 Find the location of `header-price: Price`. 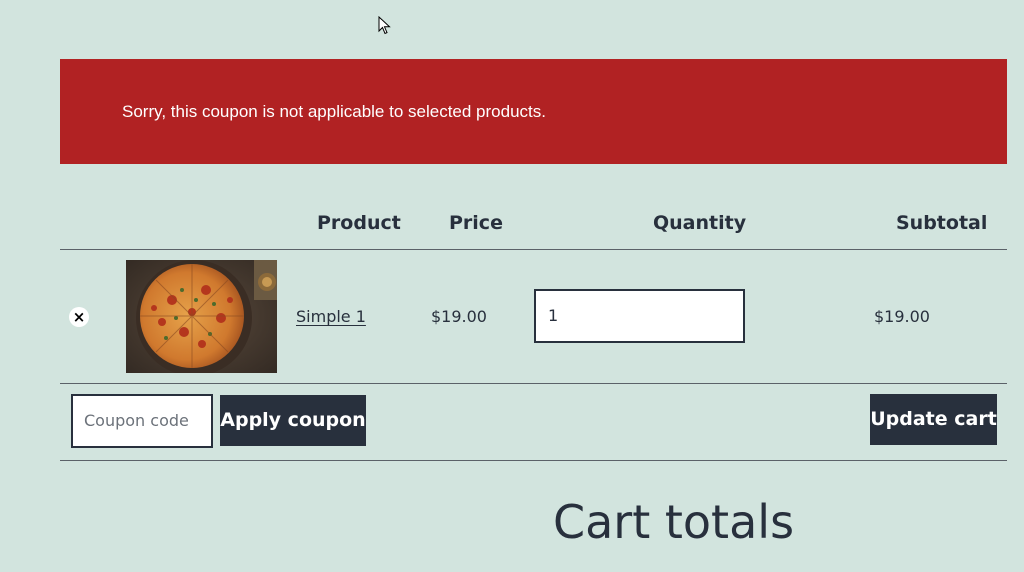

header-price: Price is located at coordinates (476, 223).